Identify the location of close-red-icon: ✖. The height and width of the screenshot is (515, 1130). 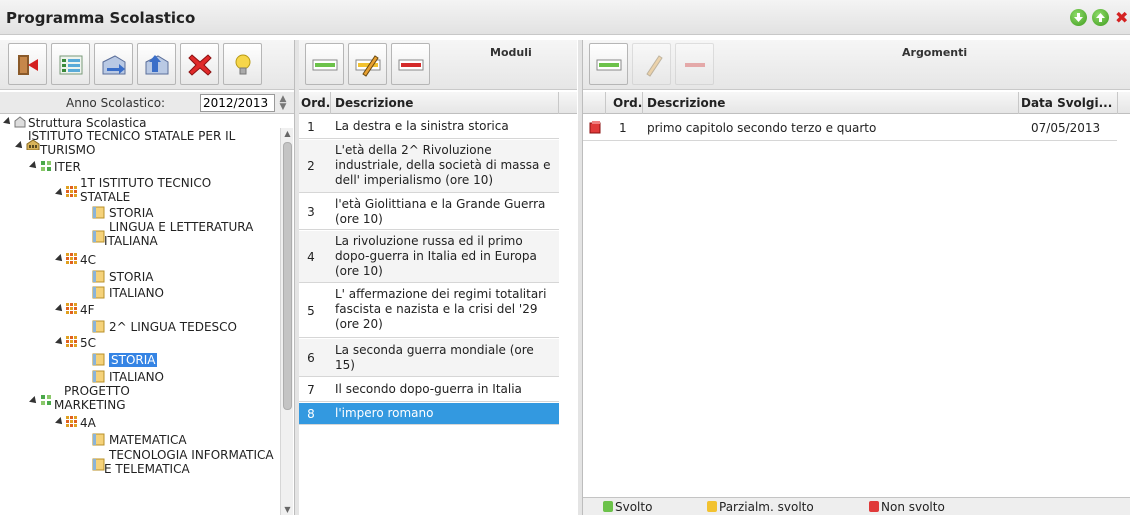
(1122, 17).